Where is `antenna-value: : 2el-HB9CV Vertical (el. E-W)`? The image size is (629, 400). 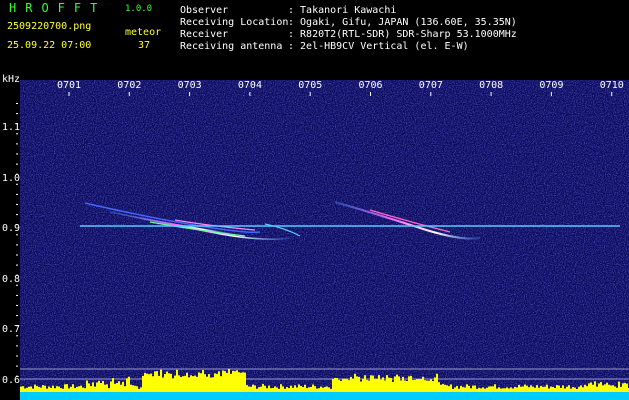
antenna-value: : 2el-HB9CV Vertical (el. E-W) is located at coordinates (378, 46).